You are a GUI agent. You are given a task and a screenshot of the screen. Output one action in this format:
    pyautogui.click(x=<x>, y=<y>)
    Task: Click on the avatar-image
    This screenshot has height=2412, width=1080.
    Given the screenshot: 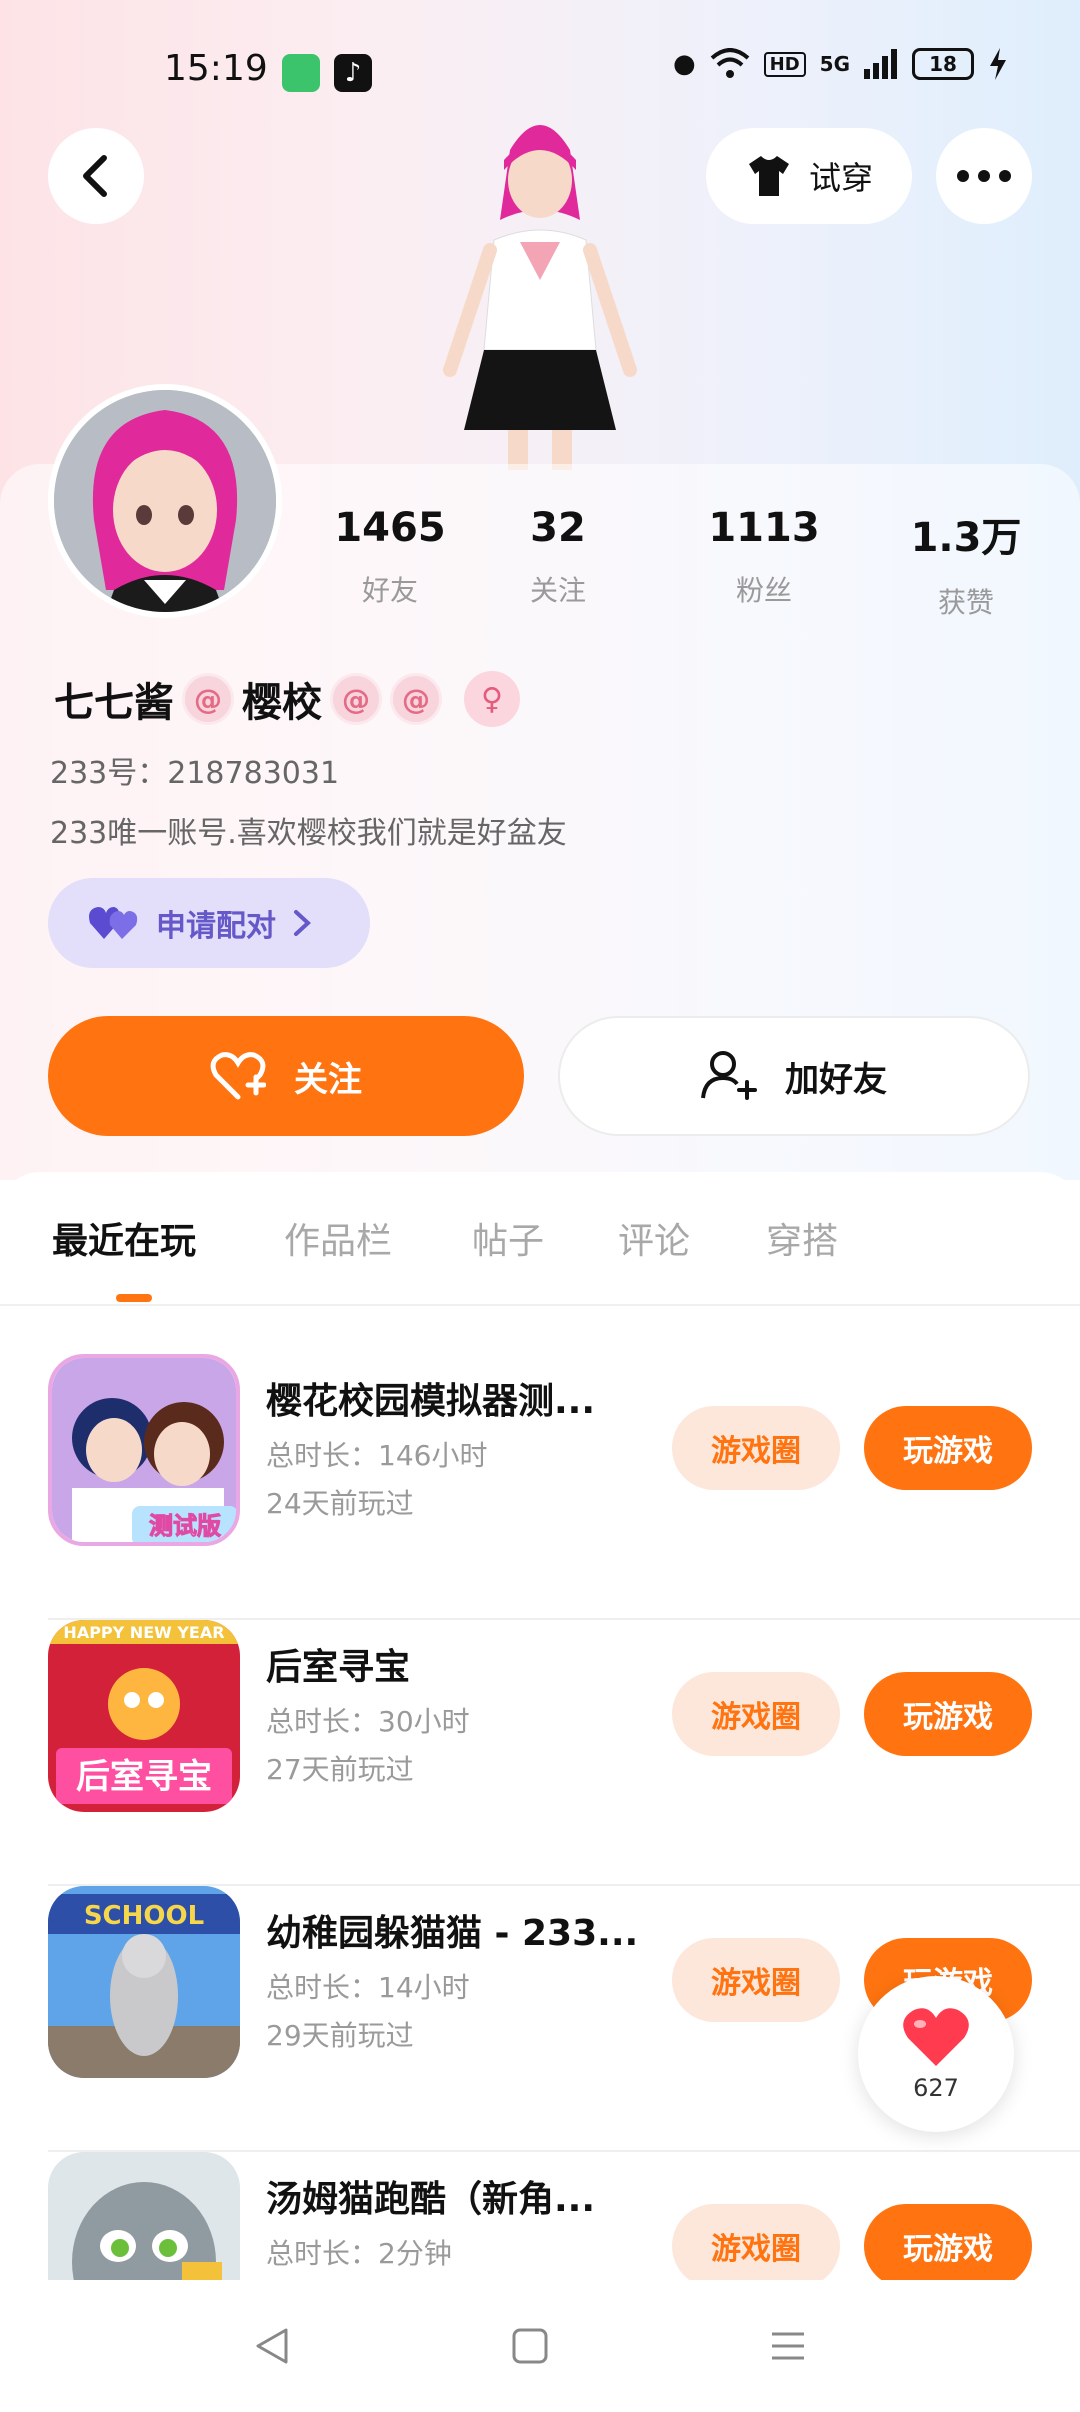 What is the action you would take?
    pyautogui.click(x=165, y=501)
    